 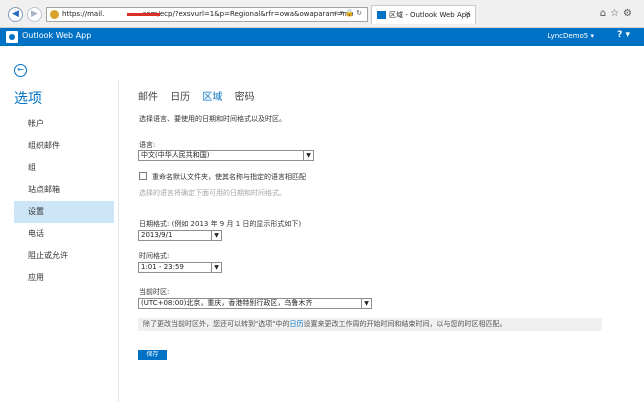 I want to click on save-button: 保存, so click(x=152, y=355).